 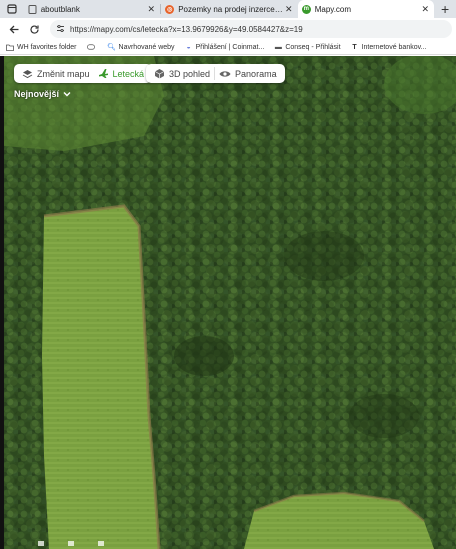 What do you see at coordinates (366, 9) in the screenshot?
I see `tab-mapy: m Mapy.com ✕` at bounding box center [366, 9].